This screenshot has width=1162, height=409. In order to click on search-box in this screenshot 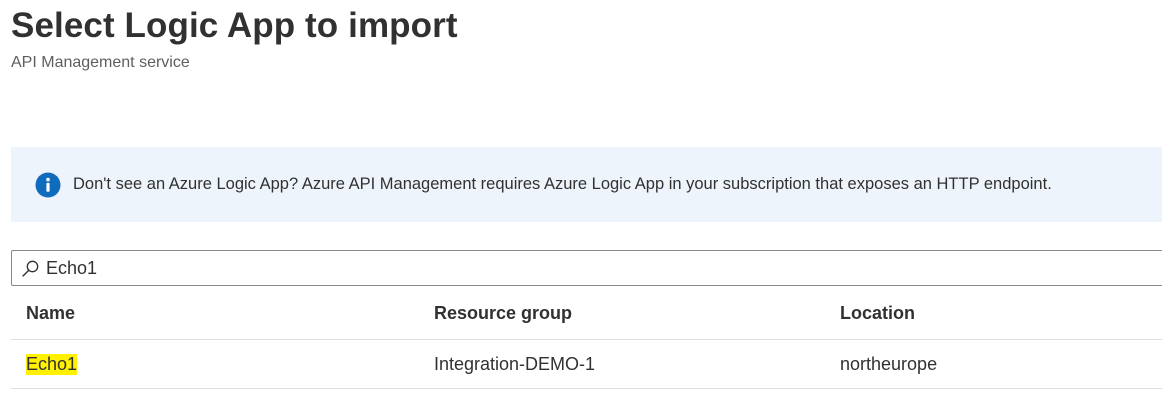, I will do `click(586, 268)`.